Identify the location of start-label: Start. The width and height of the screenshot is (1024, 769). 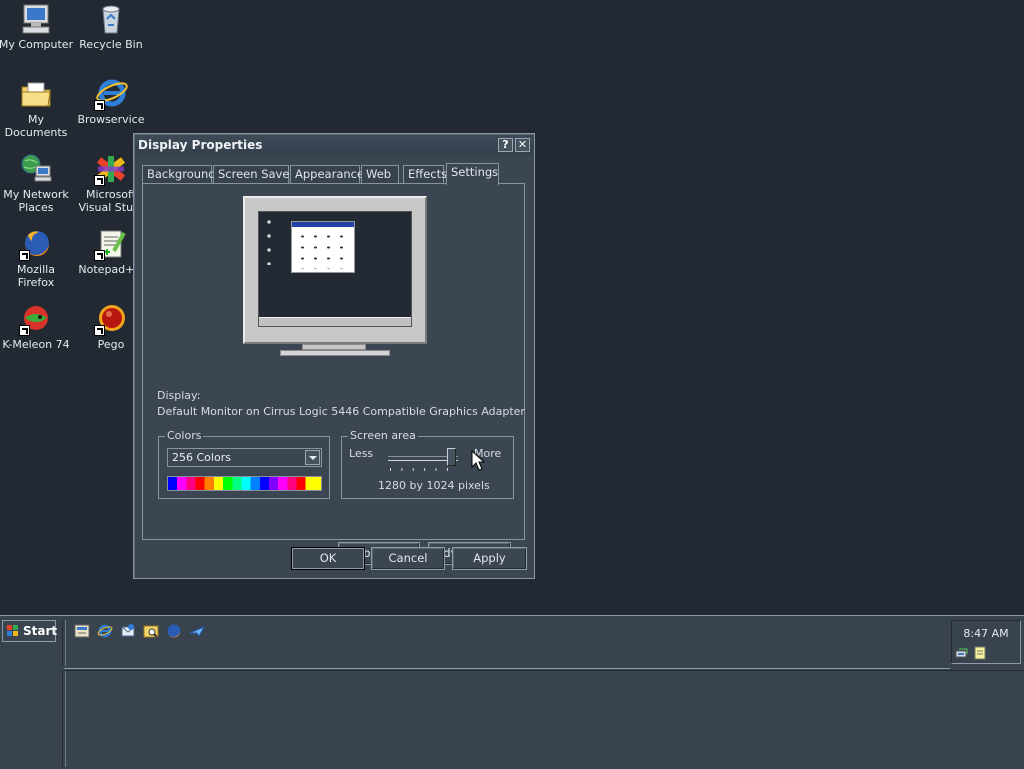
(40, 631).